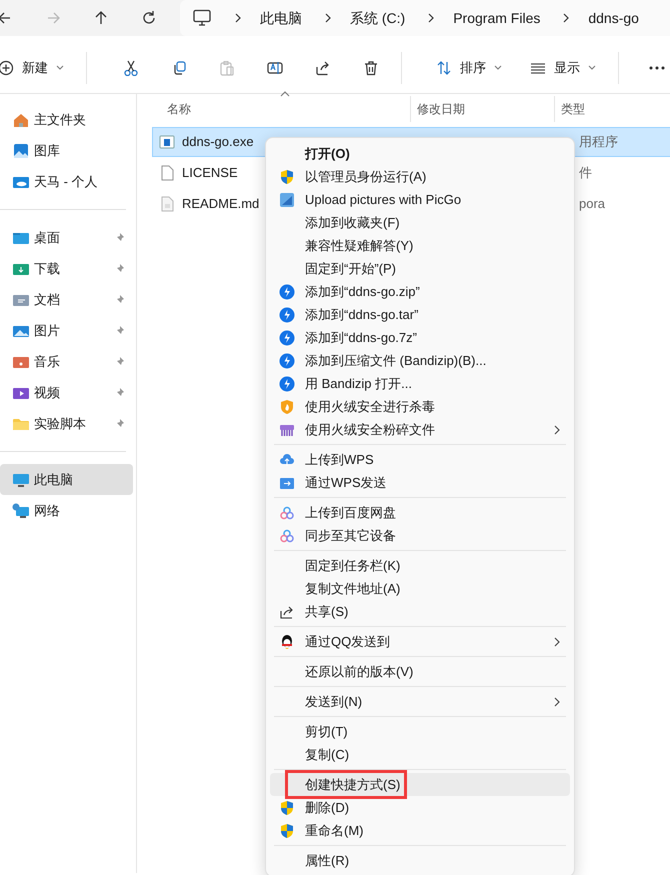 The width and height of the screenshot is (670, 875). Describe the element at coordinates (585, 173) in the screenshot. I see `file-type: 件` at that location.